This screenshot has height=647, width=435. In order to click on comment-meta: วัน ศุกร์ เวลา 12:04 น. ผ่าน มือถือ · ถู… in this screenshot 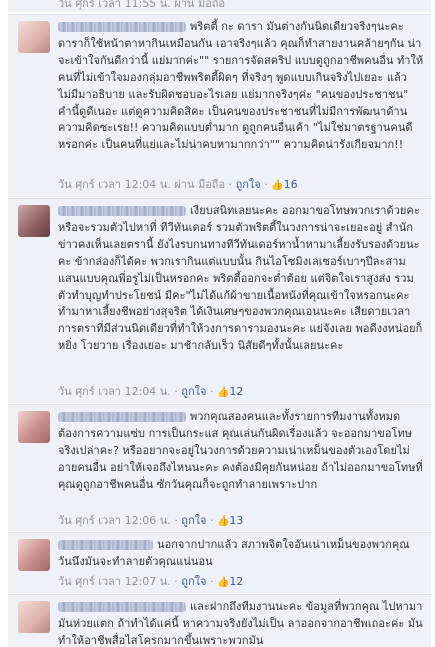, I will do `click(178, 185)`.